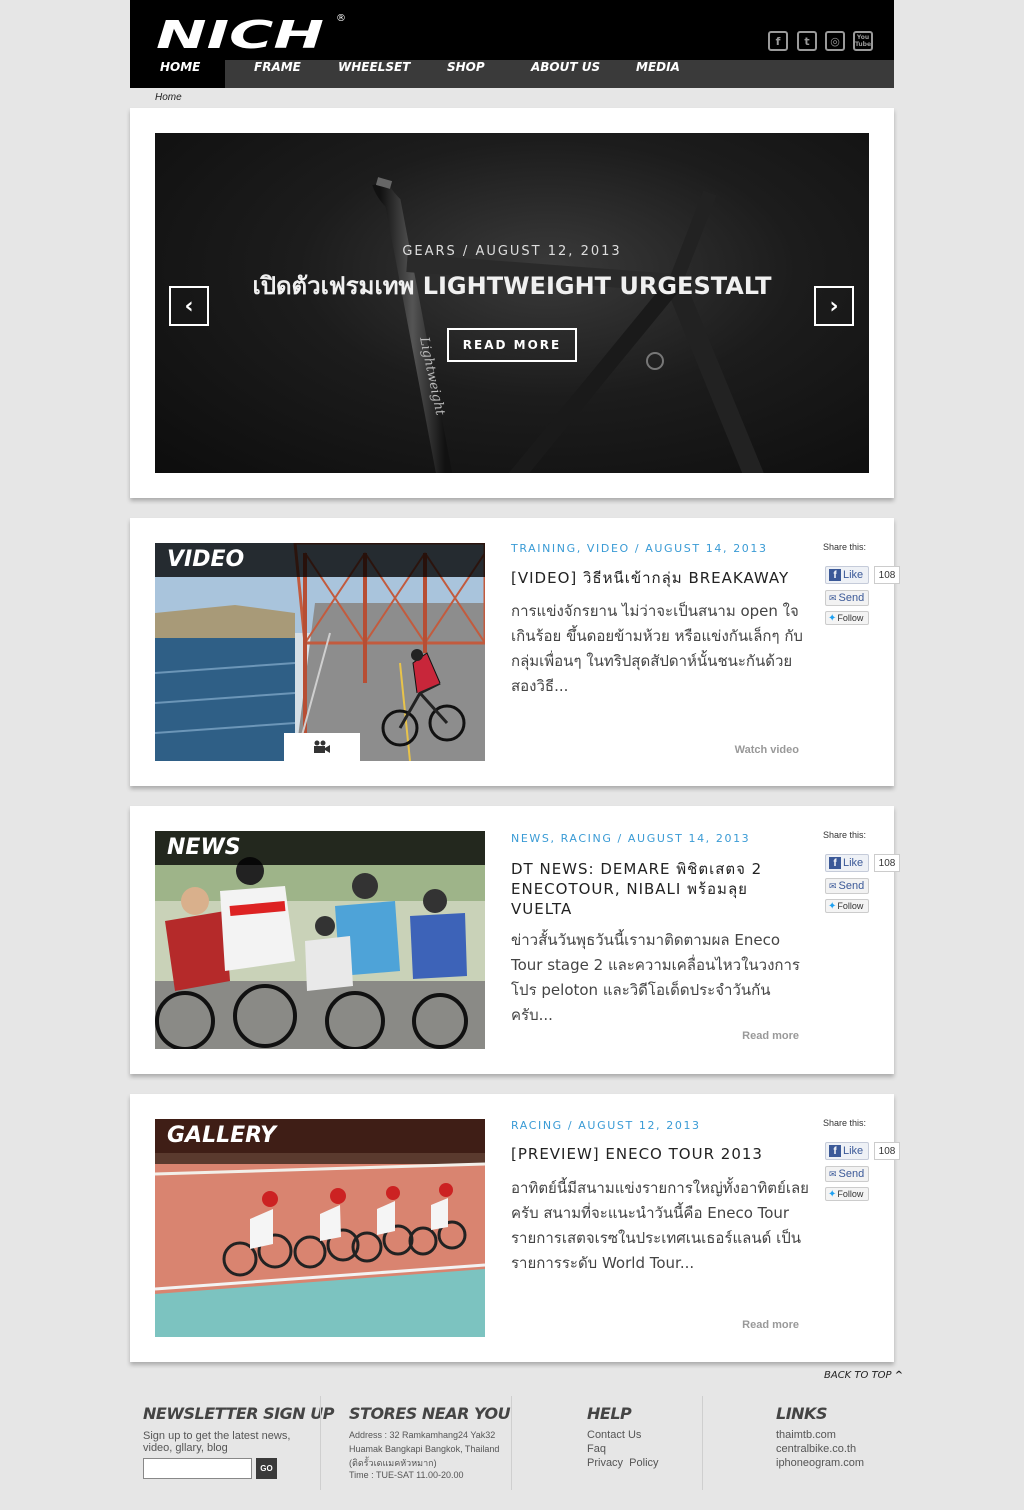  What do you see at coordinates (189, 306) in the screenshot?
I see `hero-prev-arrow-icon: ‹` at bounding box center [189, 306].